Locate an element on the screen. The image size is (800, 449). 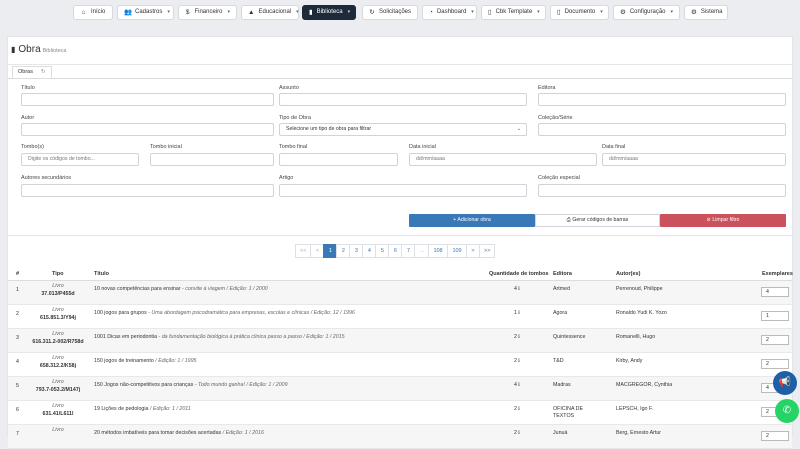
add-obra-button: + Adicionar obra is located at coordinates (472, 220).